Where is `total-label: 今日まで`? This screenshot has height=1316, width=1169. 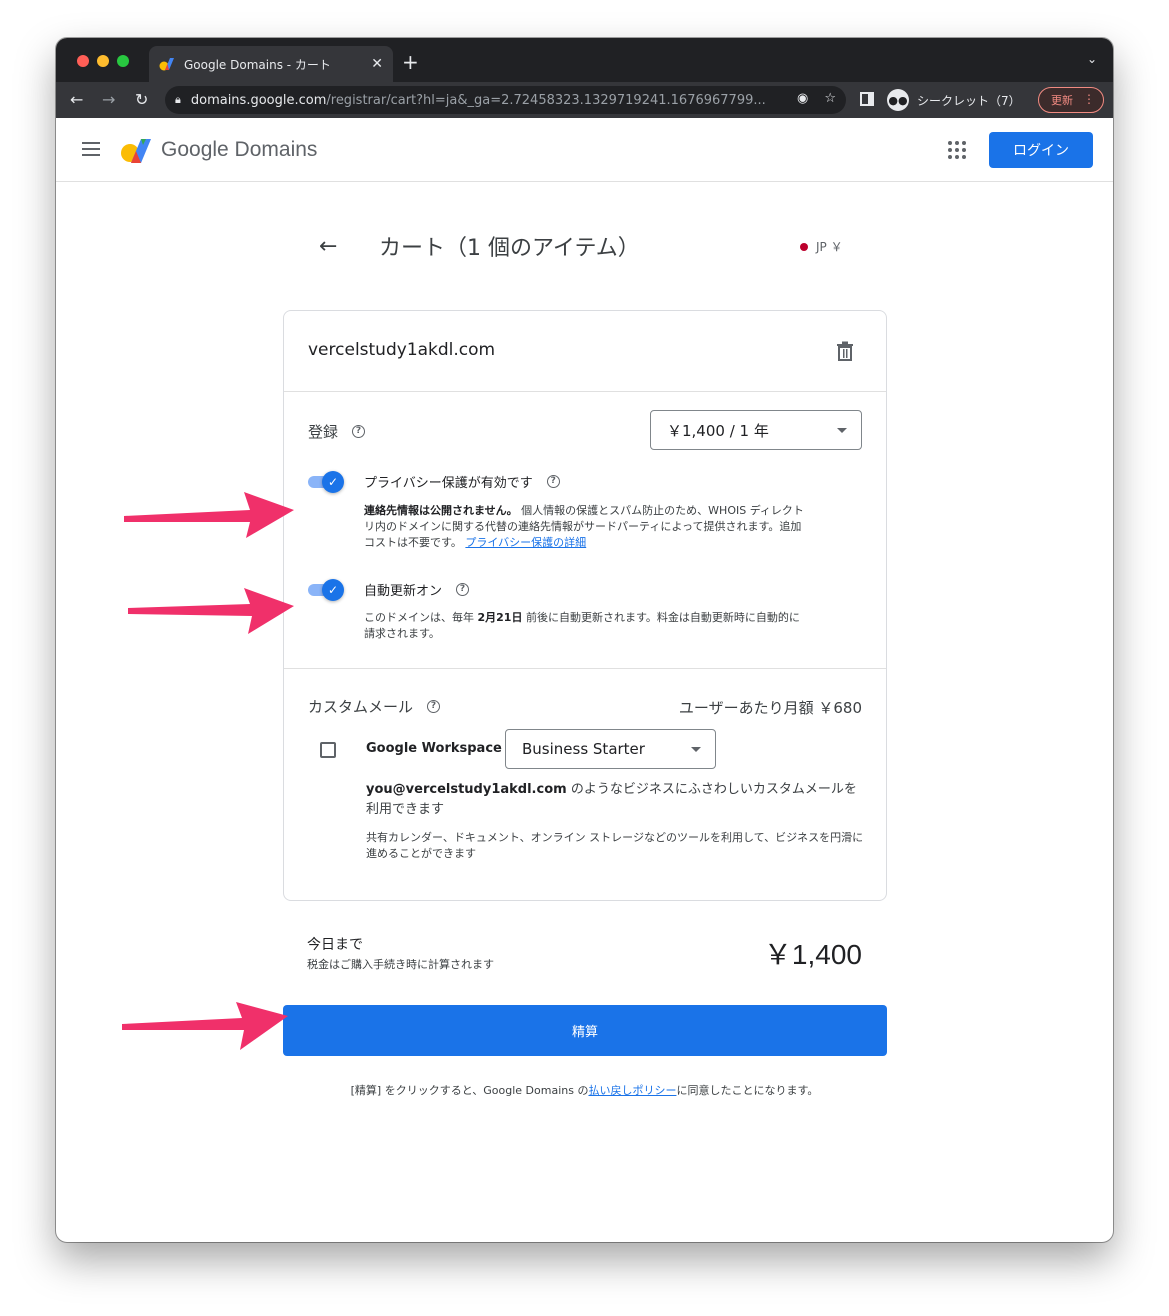 total-label: 今日まで is located at coordinates (335, 945).